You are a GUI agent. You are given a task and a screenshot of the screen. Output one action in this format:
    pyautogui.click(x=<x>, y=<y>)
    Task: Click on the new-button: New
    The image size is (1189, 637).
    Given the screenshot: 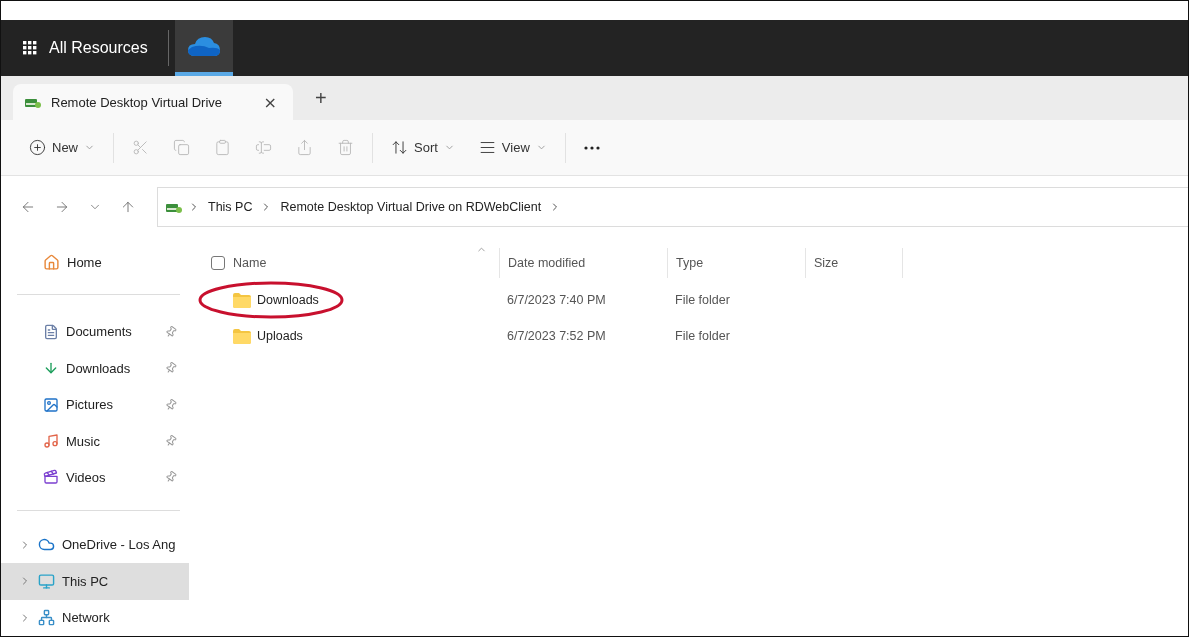 What is the action you would take?
    pyautogui.click(x=62, y=147)
    